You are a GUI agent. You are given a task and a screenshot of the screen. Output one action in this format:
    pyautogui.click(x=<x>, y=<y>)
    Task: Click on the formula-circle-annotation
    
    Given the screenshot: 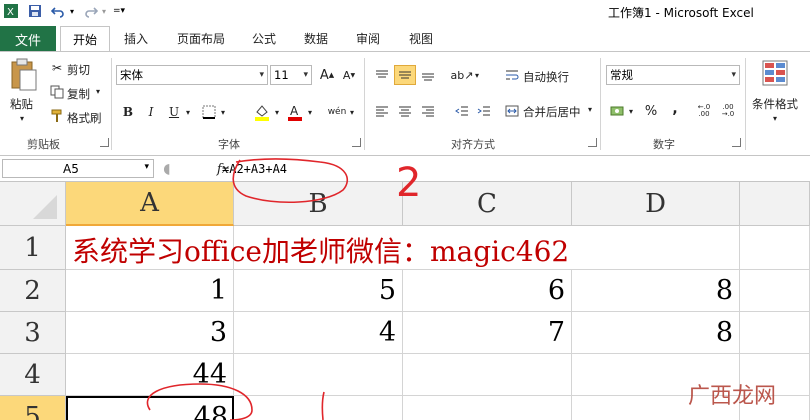 What is the action you would take?
    pyautogui.click(x=290, y=180)
    